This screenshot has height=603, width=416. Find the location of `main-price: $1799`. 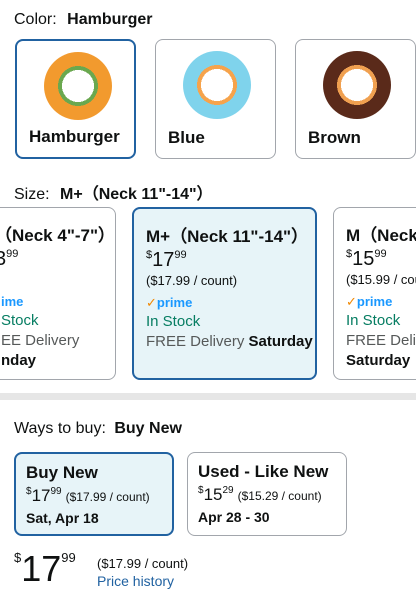

main-price: $1799 is located at coordinates (45, 568).